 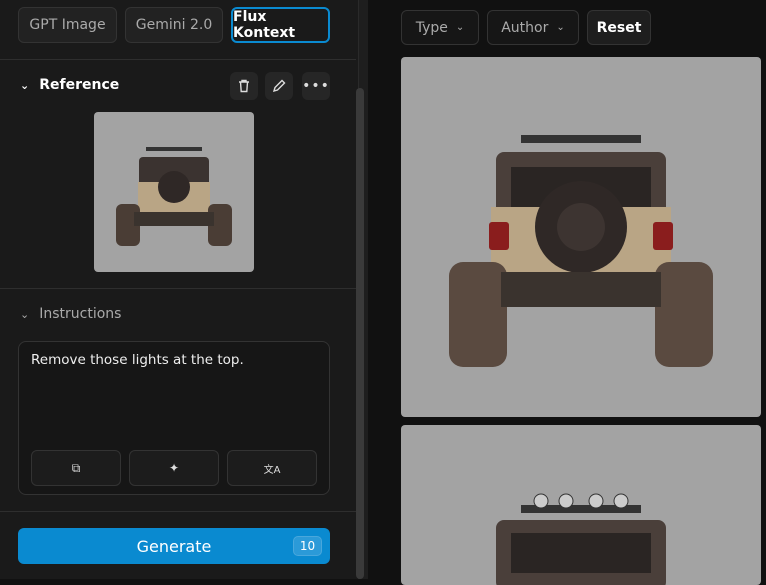 I want to click on generate-button: Generate 10, so click(x=174, y=546).